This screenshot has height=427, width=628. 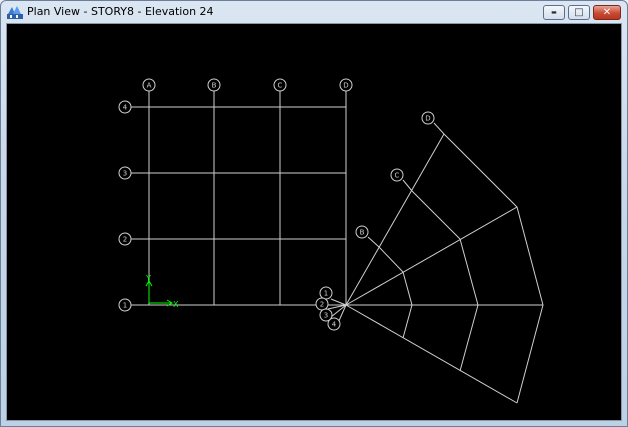 I want to click on grid-bubble-col-a: A, so click(x=149, y=85).